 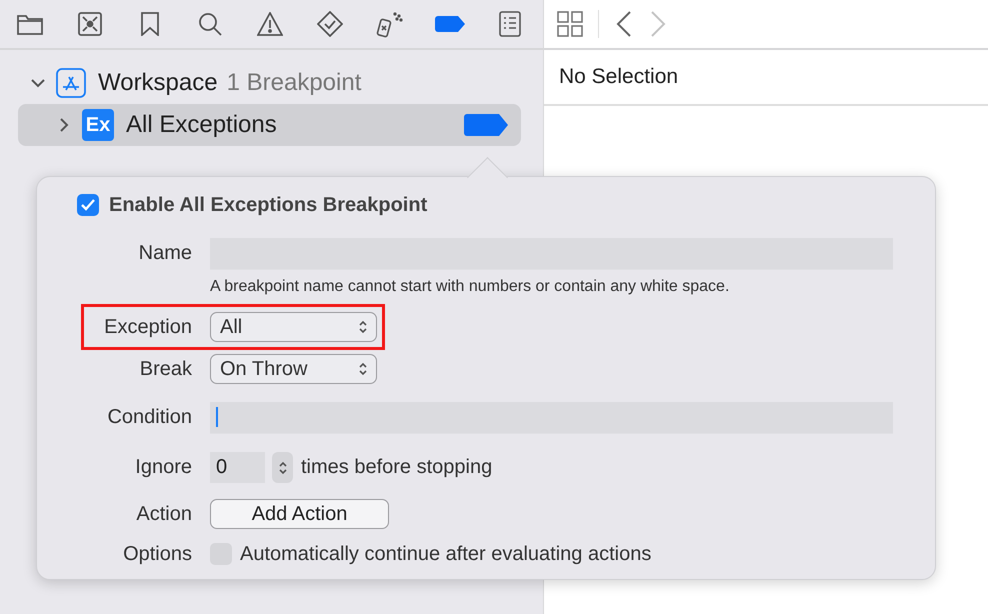 What do you see at coordinates (570, 24) in the screenshot?
I see `grid-icon` at bounding box center [570, 24].